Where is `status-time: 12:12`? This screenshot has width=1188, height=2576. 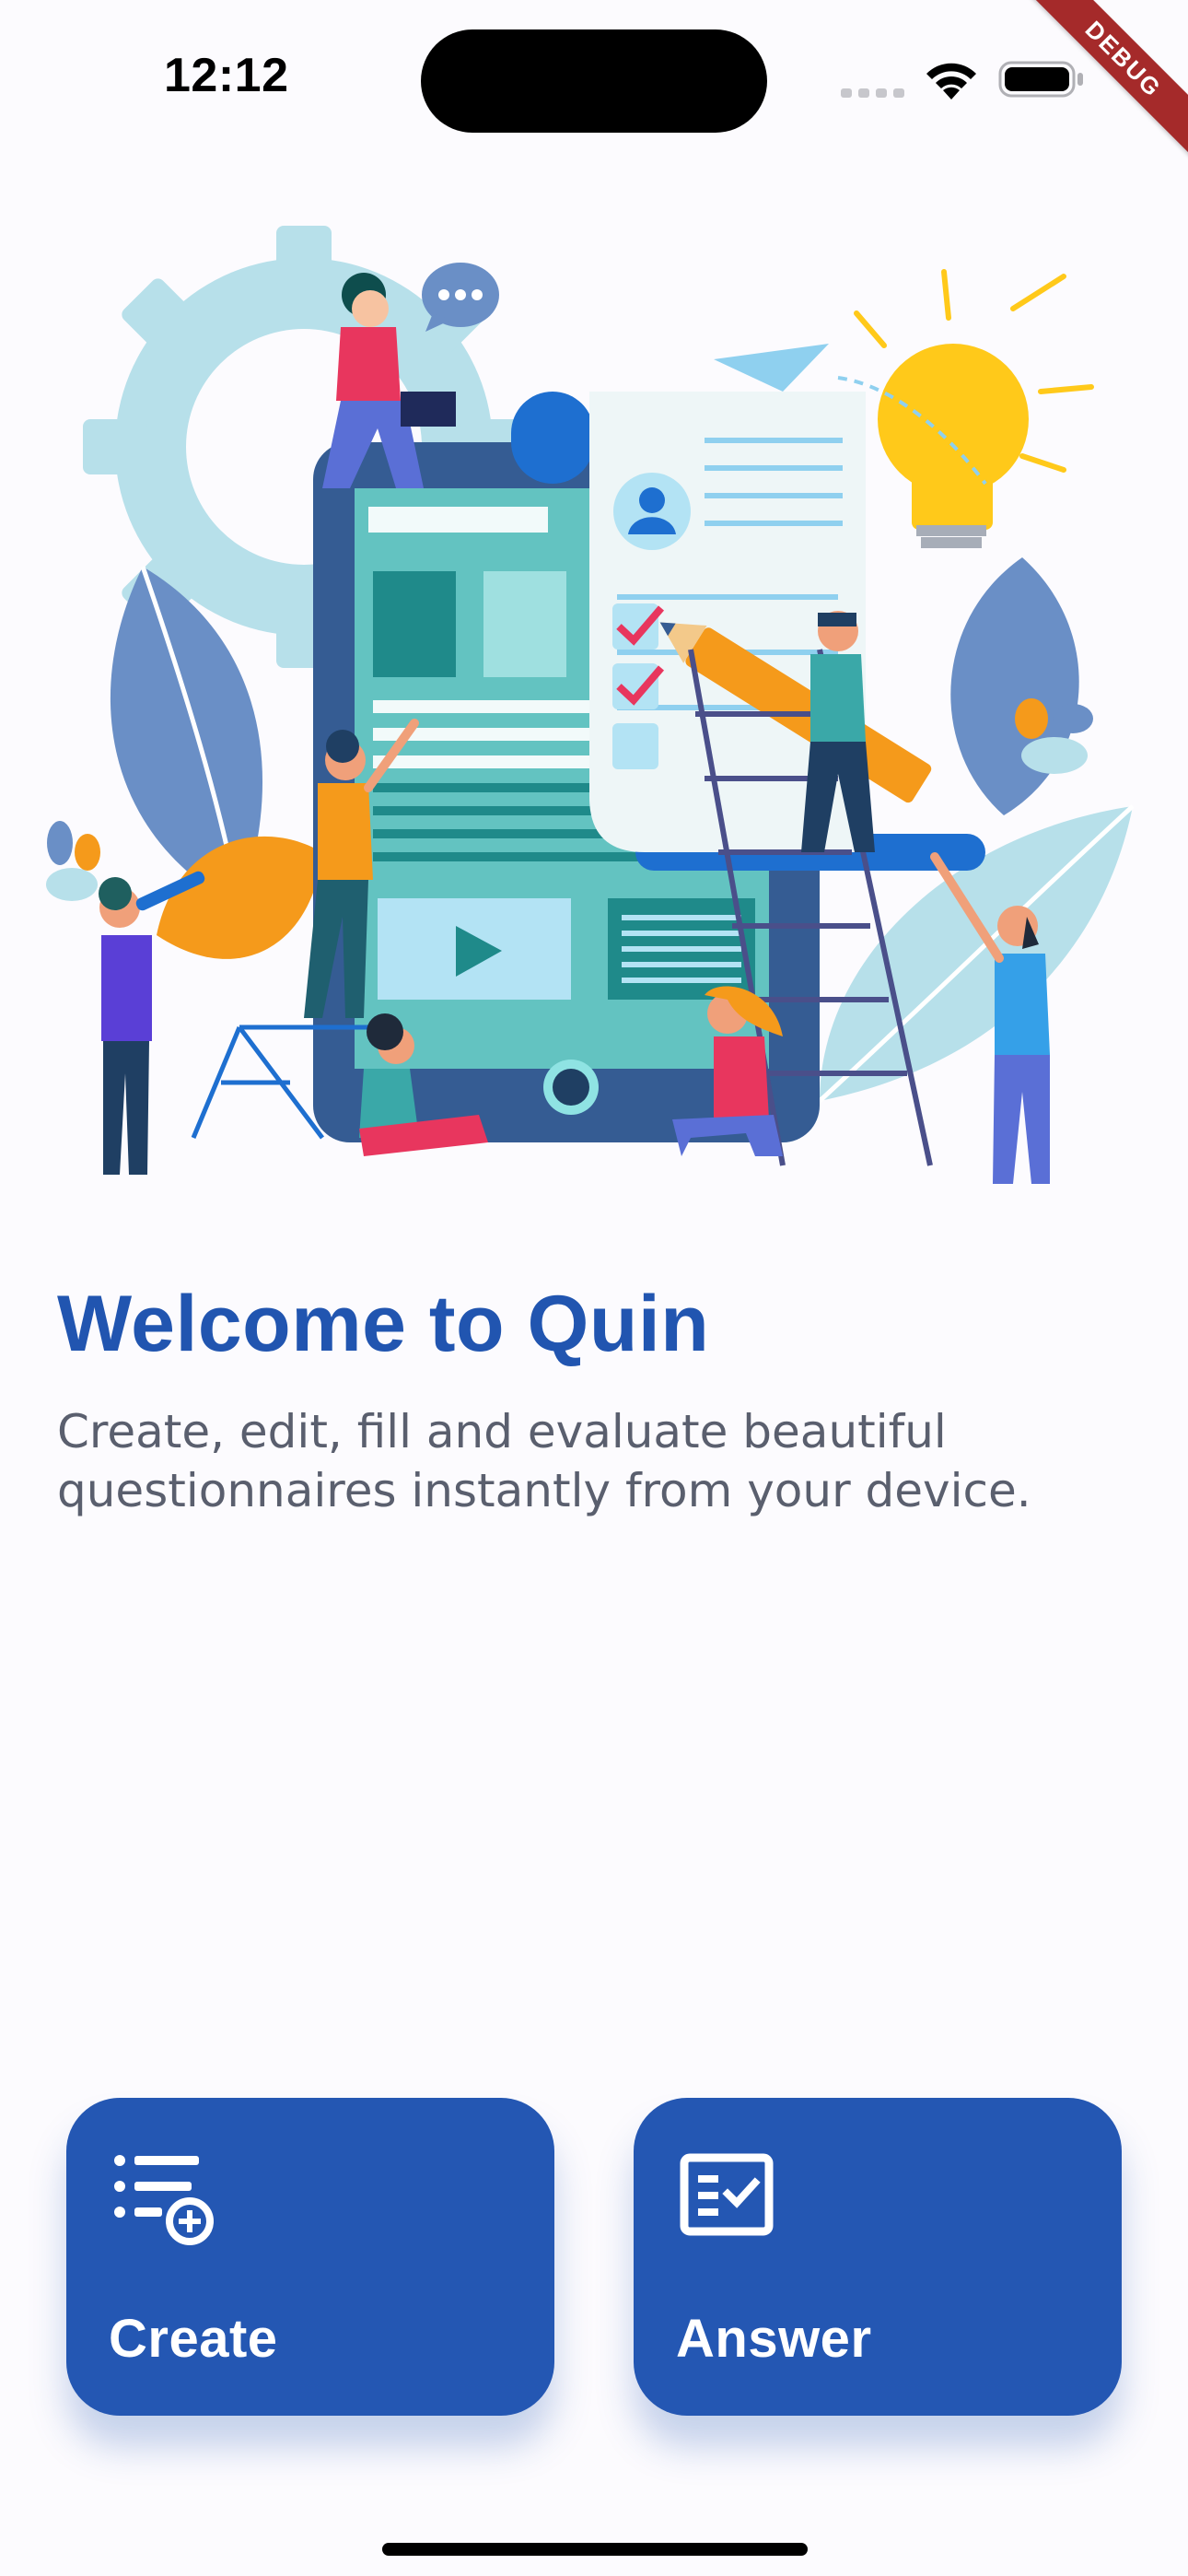 status-time: 12:12 is located at coordinates (226, 75).